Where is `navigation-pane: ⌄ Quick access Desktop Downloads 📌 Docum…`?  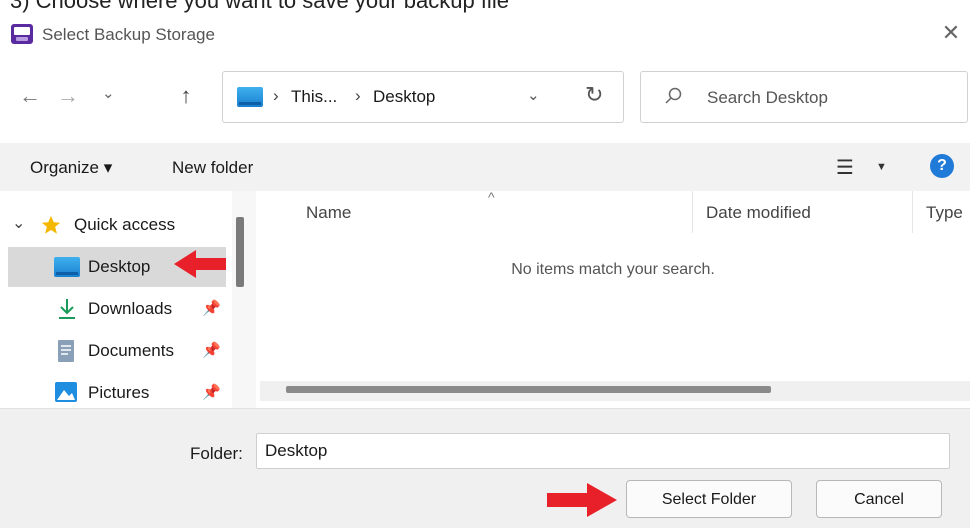
navigation-pane: ⌄ Quick access Desktop Downloads 📌 Docum… is located at coordinates (116, 299).